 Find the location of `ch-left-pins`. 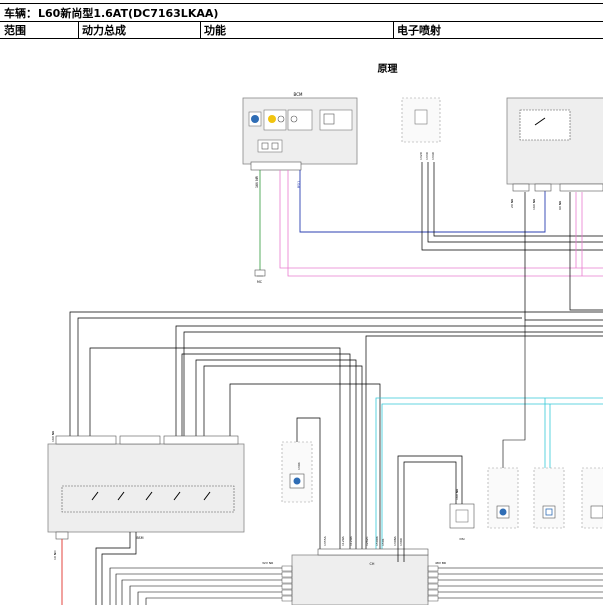

ch-left-pins is located at coordinates (287, 583).